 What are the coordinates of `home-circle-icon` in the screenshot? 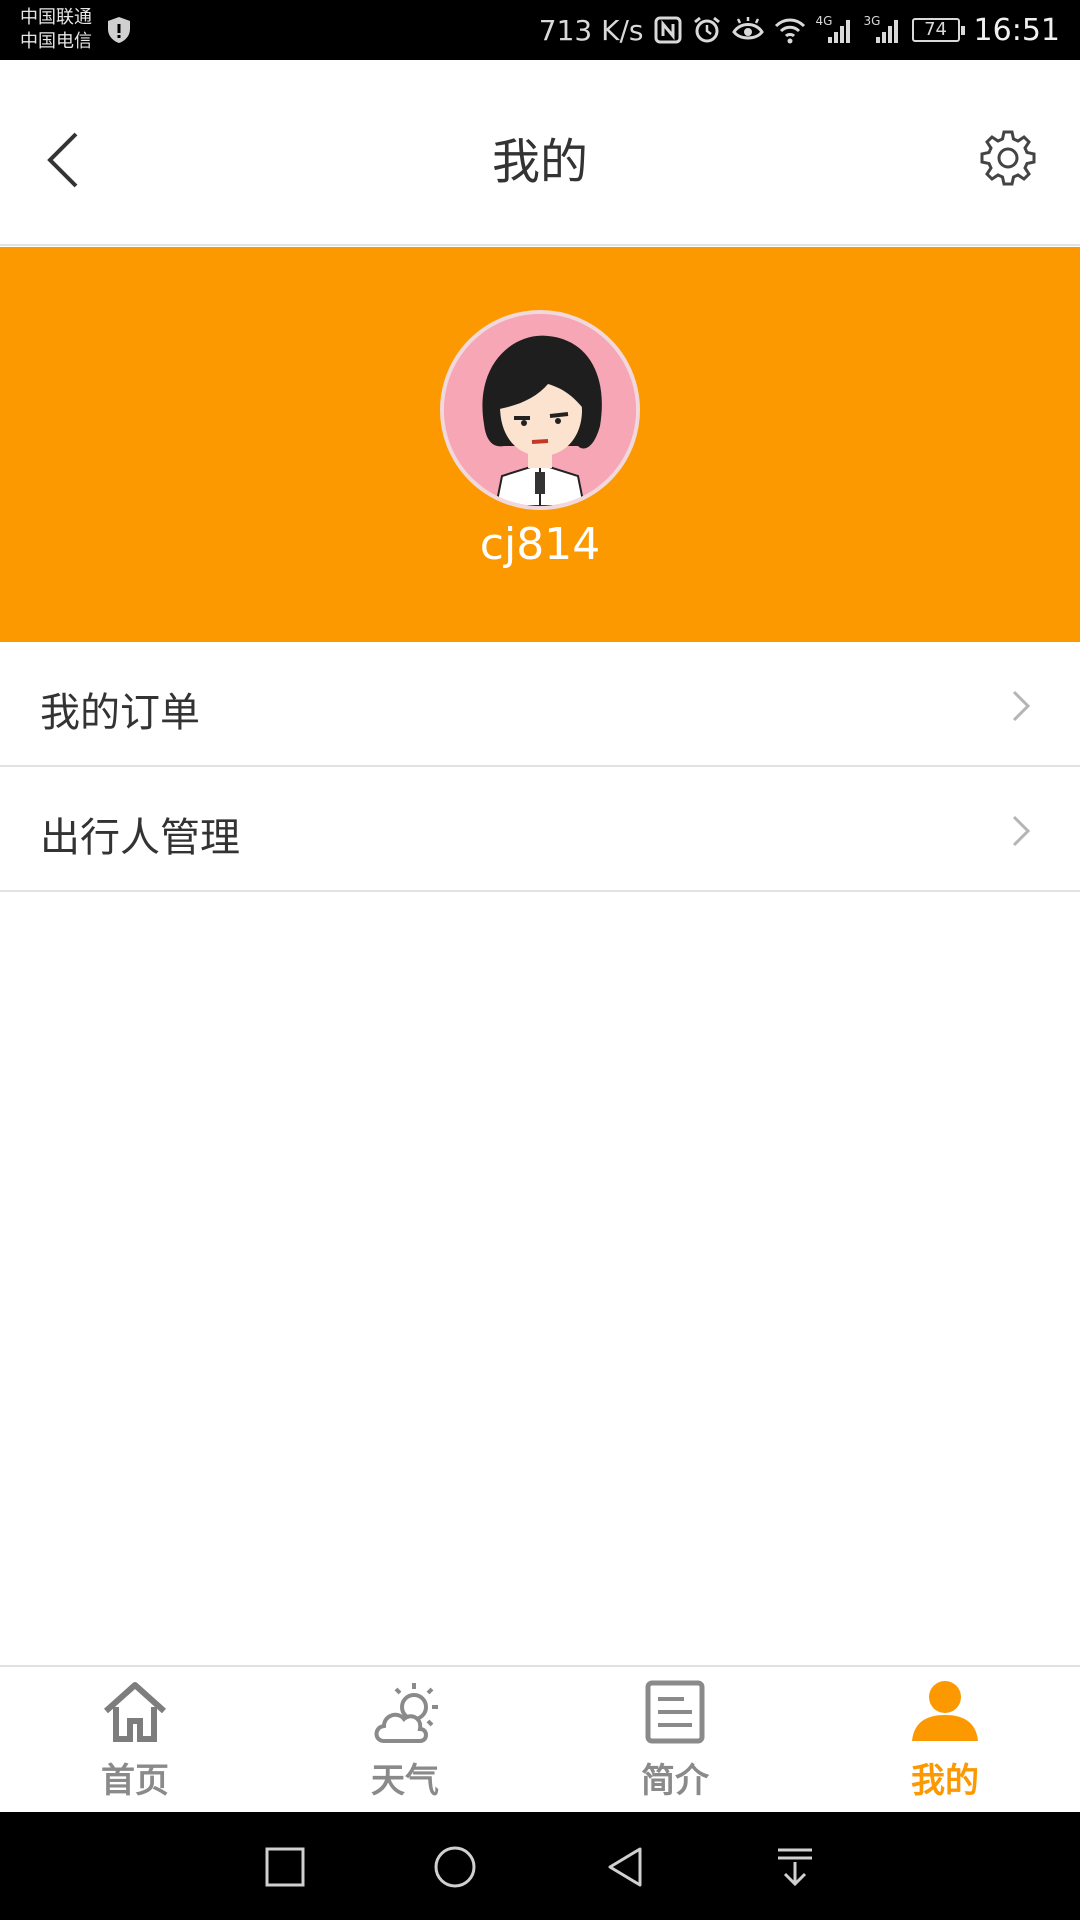 It's located at (455, 1867).